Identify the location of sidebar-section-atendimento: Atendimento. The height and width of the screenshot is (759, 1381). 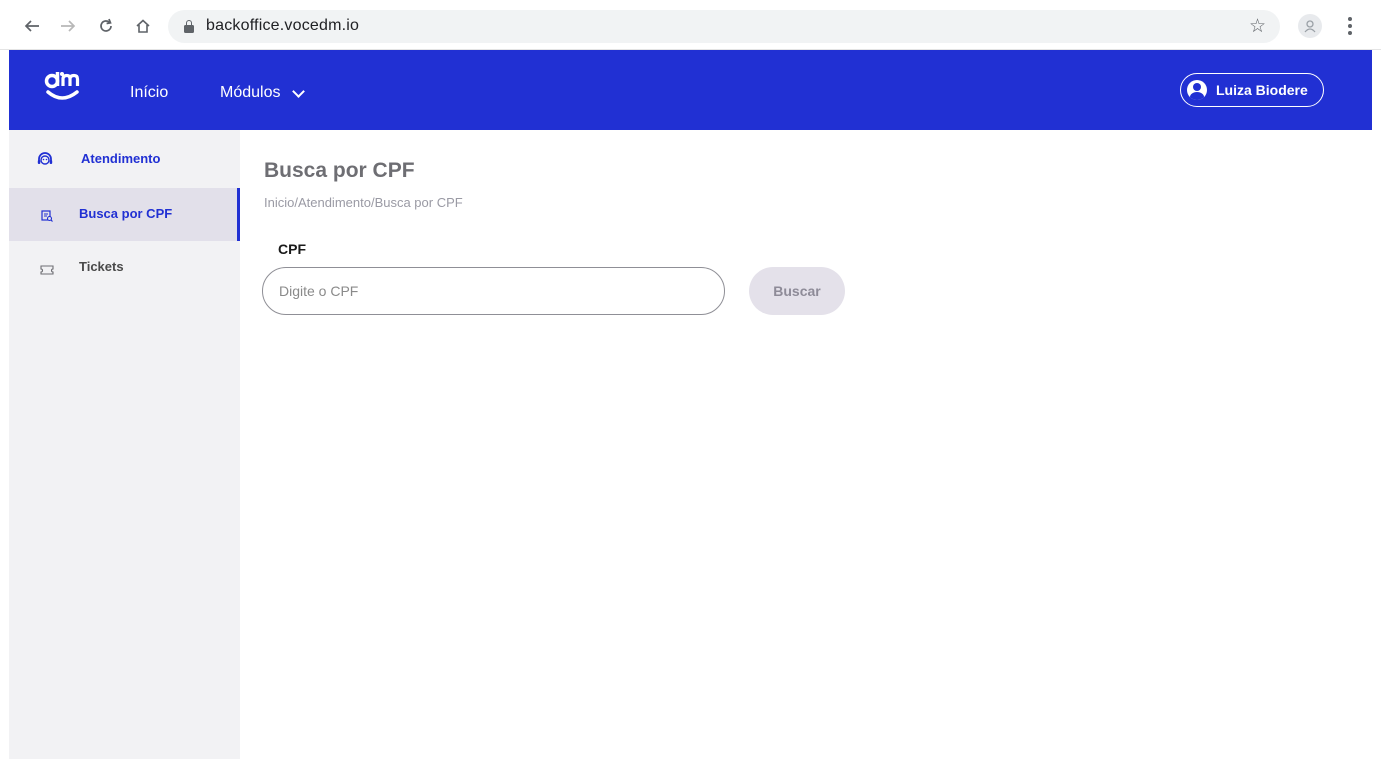
(124, 159).